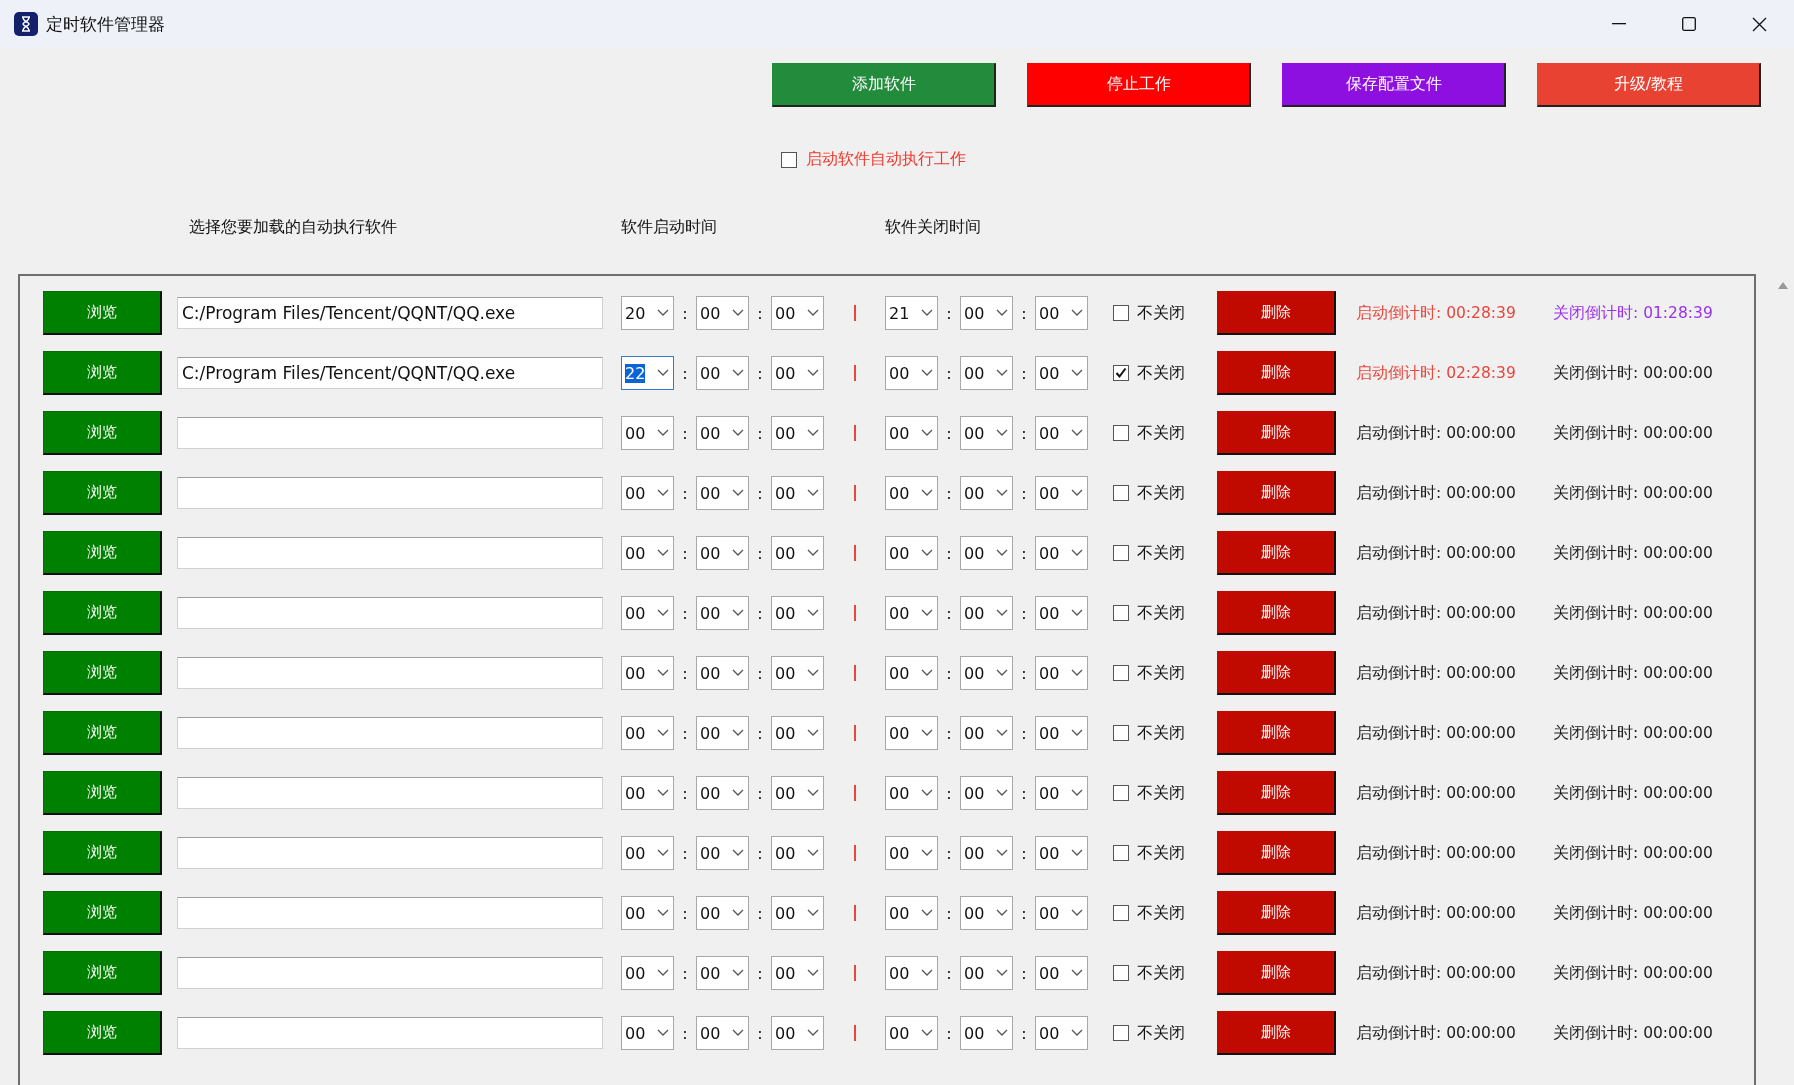 This screenshot has height=1085, width=1794. I want to click on time-dropdown: 21, so click(911, 313).